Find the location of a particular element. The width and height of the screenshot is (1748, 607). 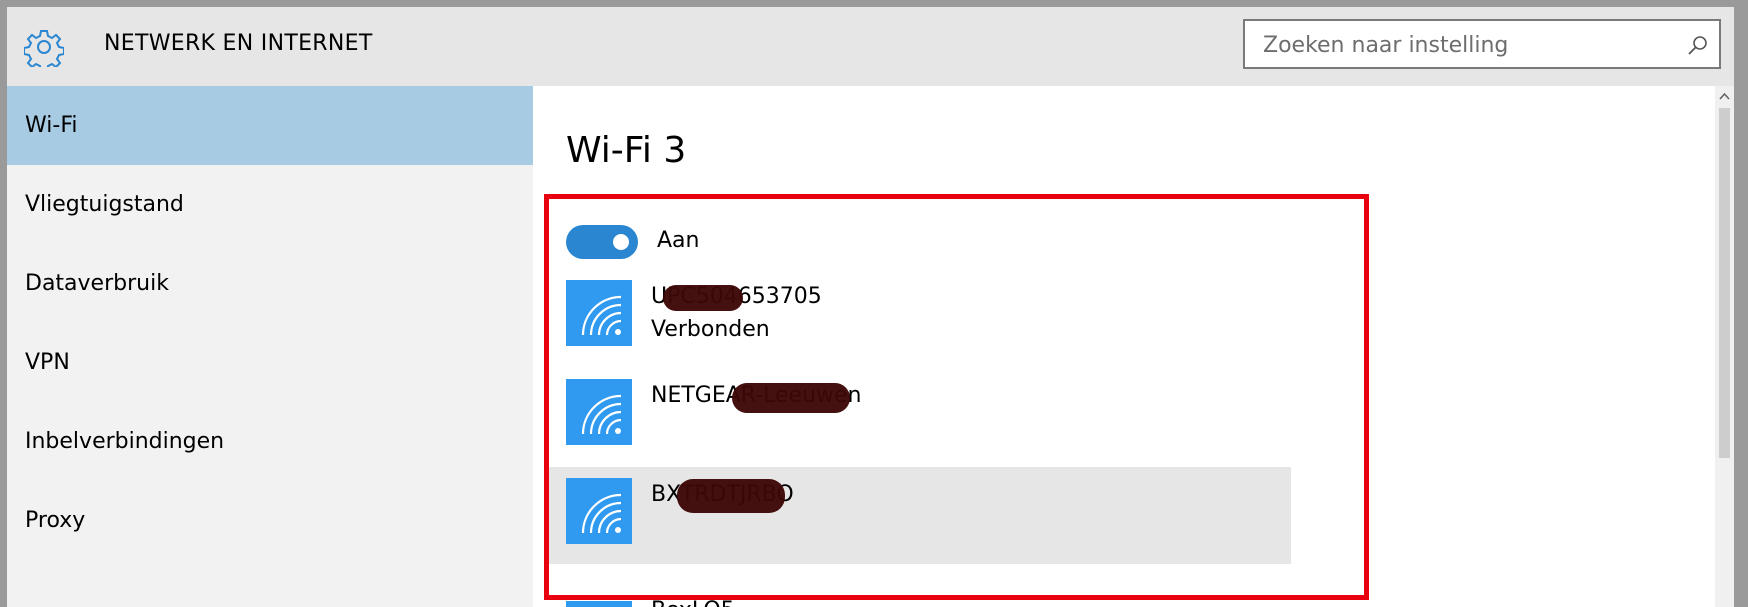

search-icon is located at coordinates (1698, 45).